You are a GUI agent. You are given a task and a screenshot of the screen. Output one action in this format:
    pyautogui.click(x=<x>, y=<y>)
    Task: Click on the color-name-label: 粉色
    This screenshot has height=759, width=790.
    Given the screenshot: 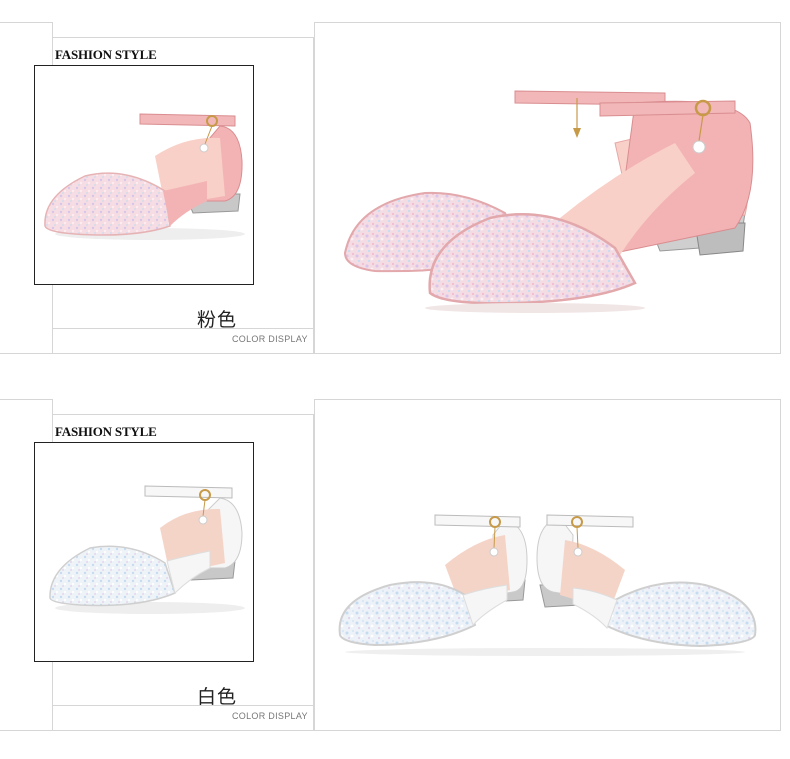 What is the action you would take?
    pyautogui.click(x=217, y=320)
    